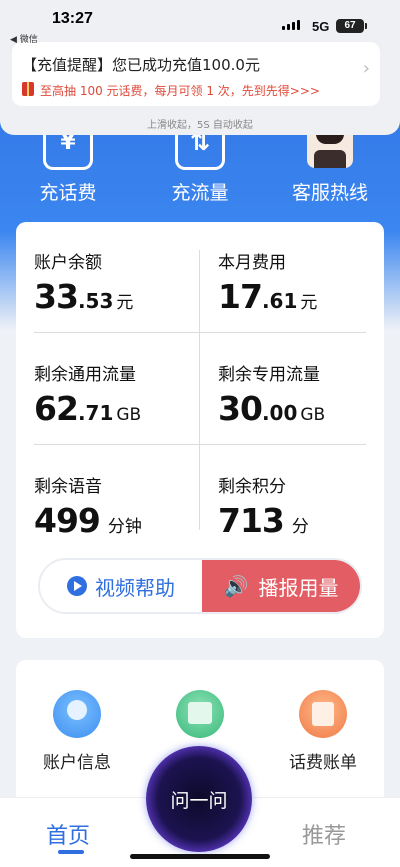  I want to click on gift-icon, so click(28, 89).